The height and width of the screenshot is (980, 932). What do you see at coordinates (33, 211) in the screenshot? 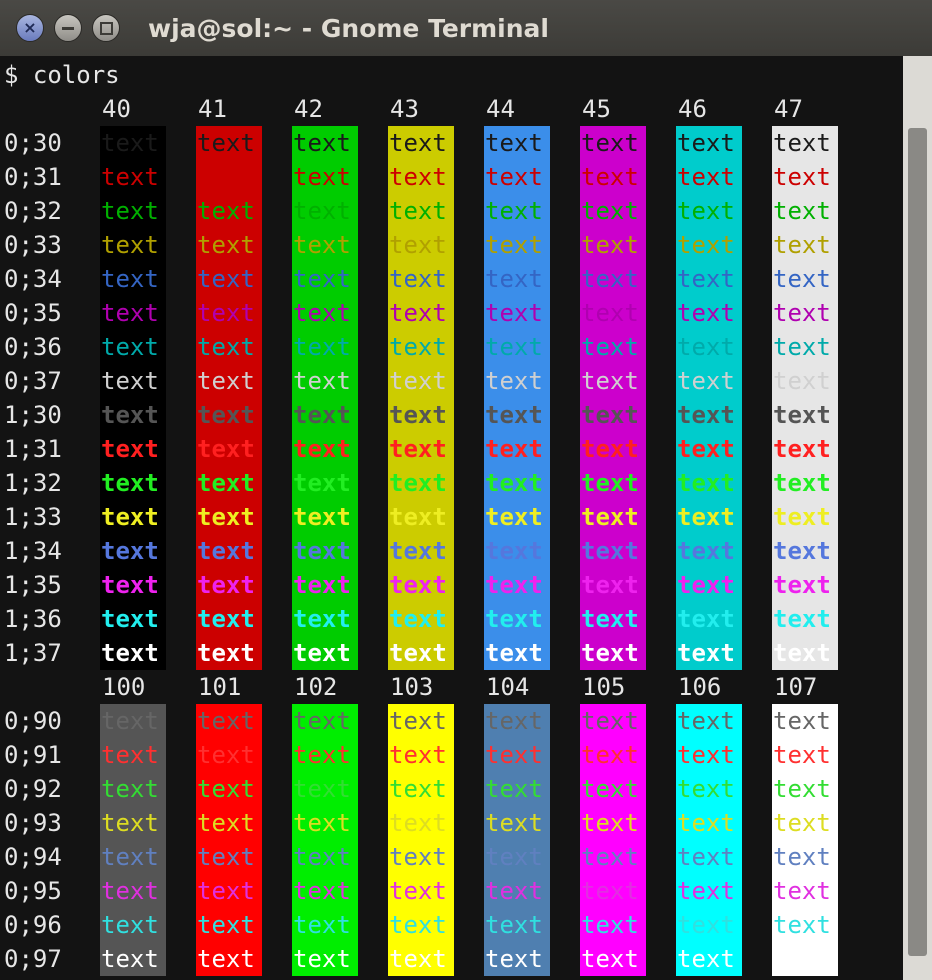
I see `row-code-label: 0;32` at bounding box center [33, 211].